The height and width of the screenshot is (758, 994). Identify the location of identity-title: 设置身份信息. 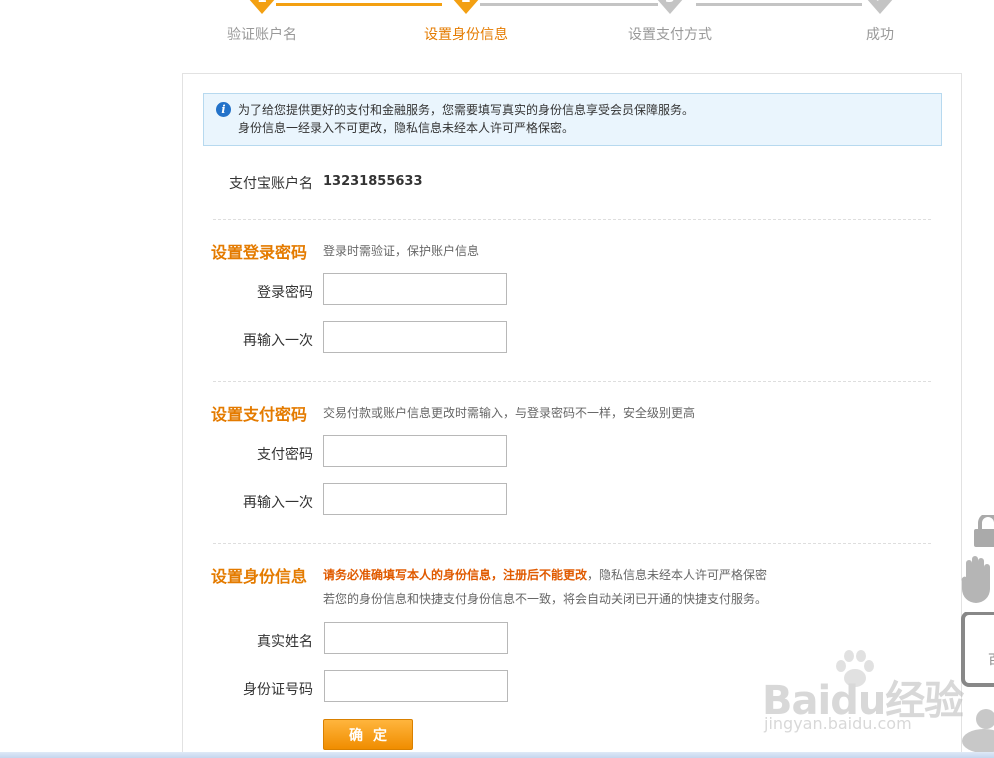
(259, 576).